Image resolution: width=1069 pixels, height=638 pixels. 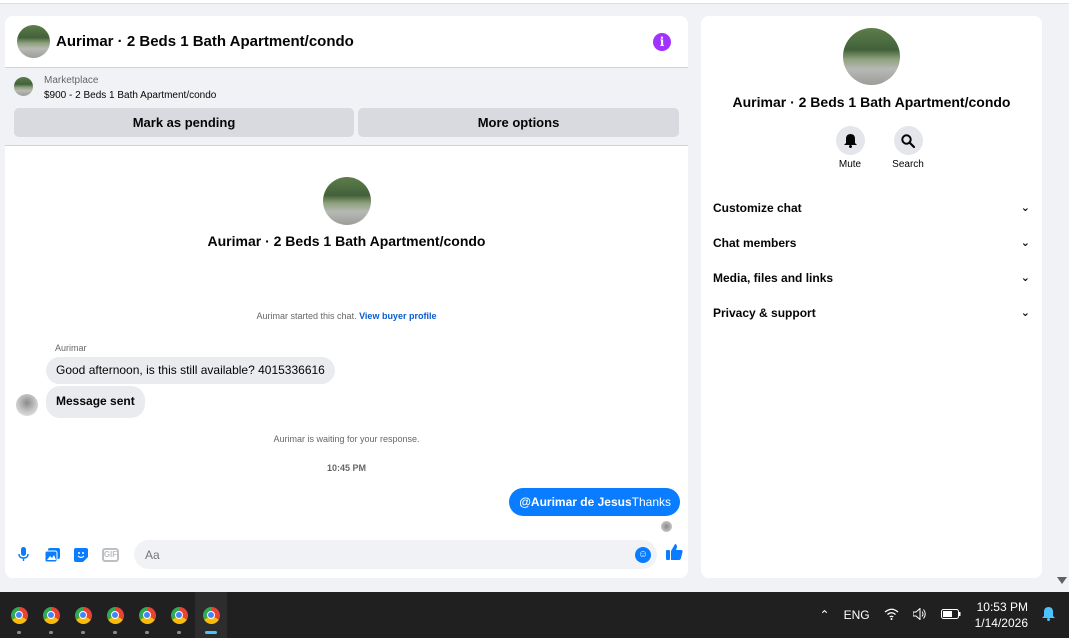 I want to click on message-input-container: ☺, so click(x=395, y=554).